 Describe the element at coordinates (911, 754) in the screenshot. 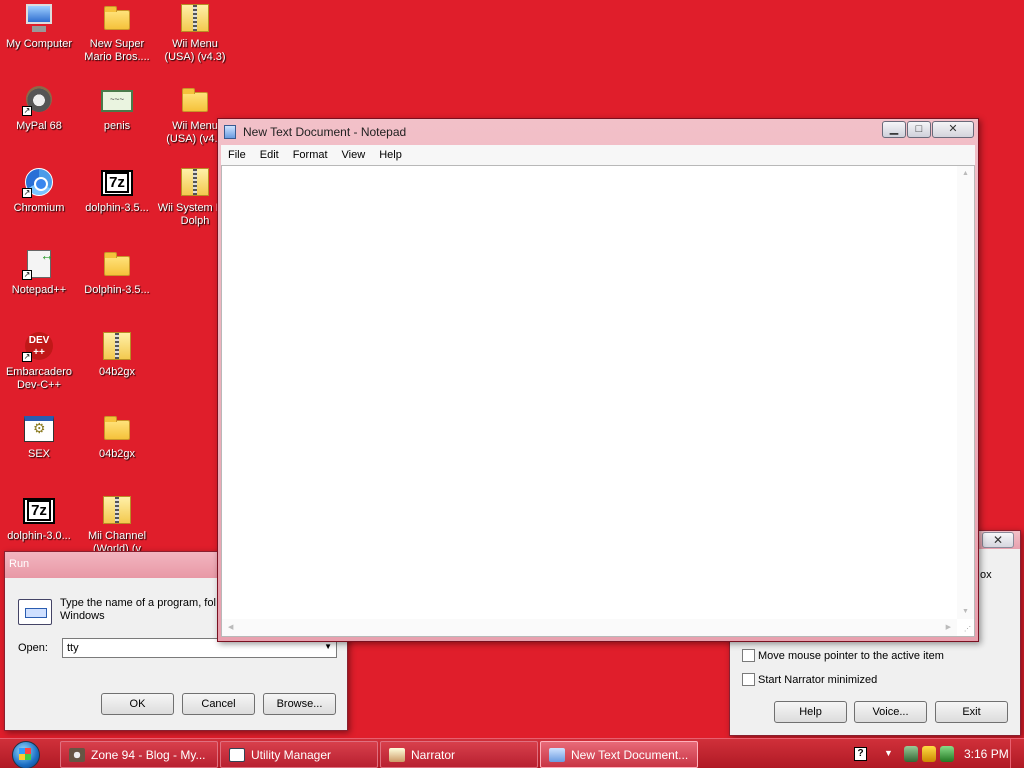

I see `network-icon` at that location.